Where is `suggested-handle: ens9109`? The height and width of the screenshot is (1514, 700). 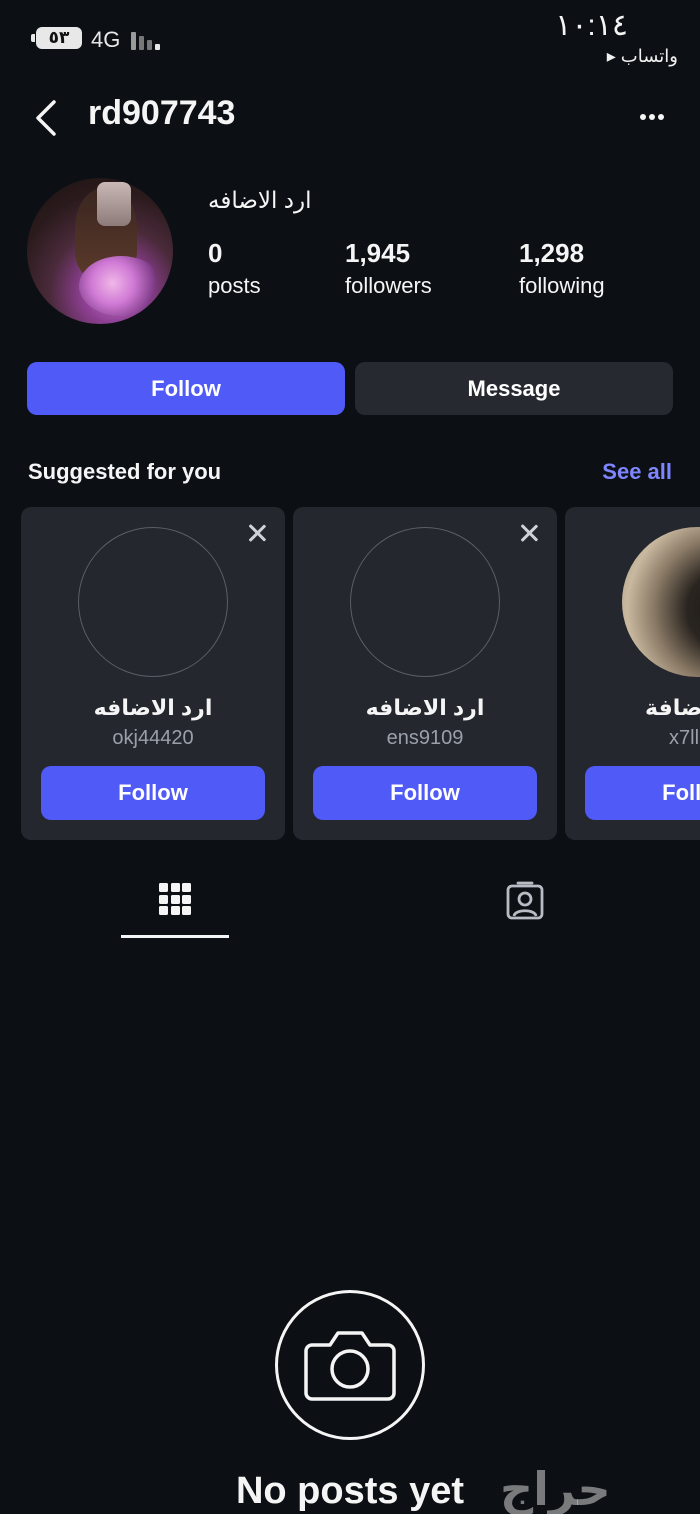 suggested-handle: ens9109 is located at coordinates (425, 738).